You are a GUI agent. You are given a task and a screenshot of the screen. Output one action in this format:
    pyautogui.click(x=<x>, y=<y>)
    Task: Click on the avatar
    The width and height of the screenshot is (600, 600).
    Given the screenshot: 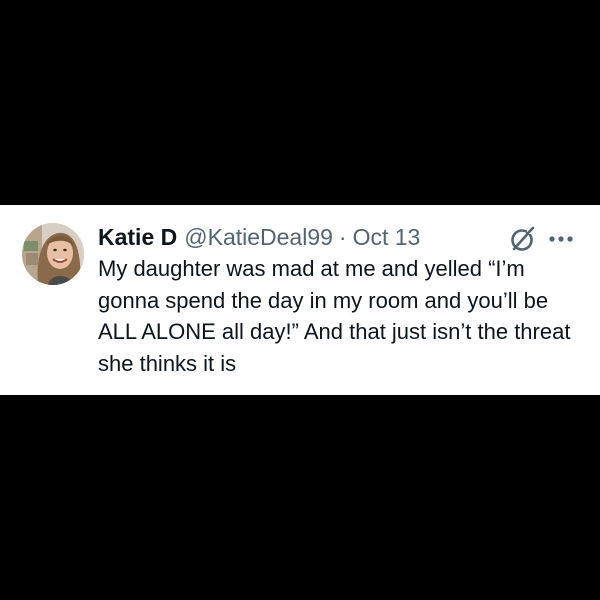 What is the action you would take?
    pyautogui.click(x=53, y=254)
    